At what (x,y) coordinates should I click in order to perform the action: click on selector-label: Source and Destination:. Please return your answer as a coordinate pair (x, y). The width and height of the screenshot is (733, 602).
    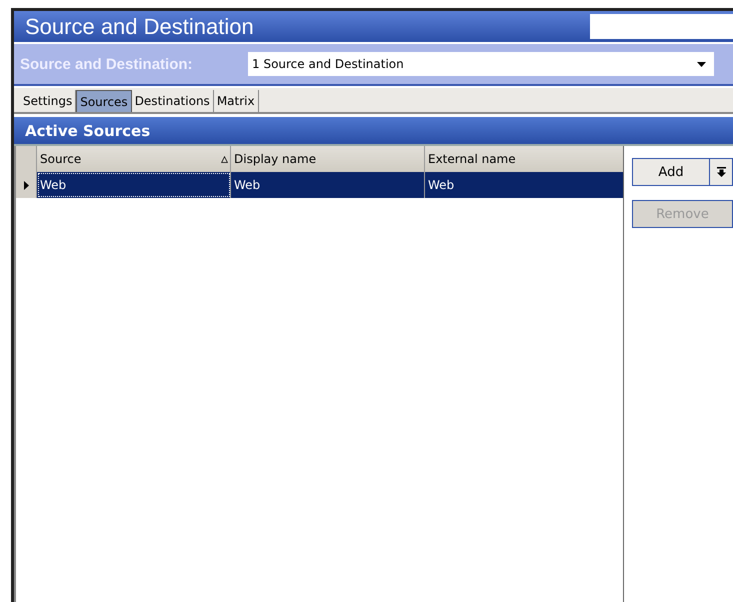
    Looking at the image, I should click on (106, 64).